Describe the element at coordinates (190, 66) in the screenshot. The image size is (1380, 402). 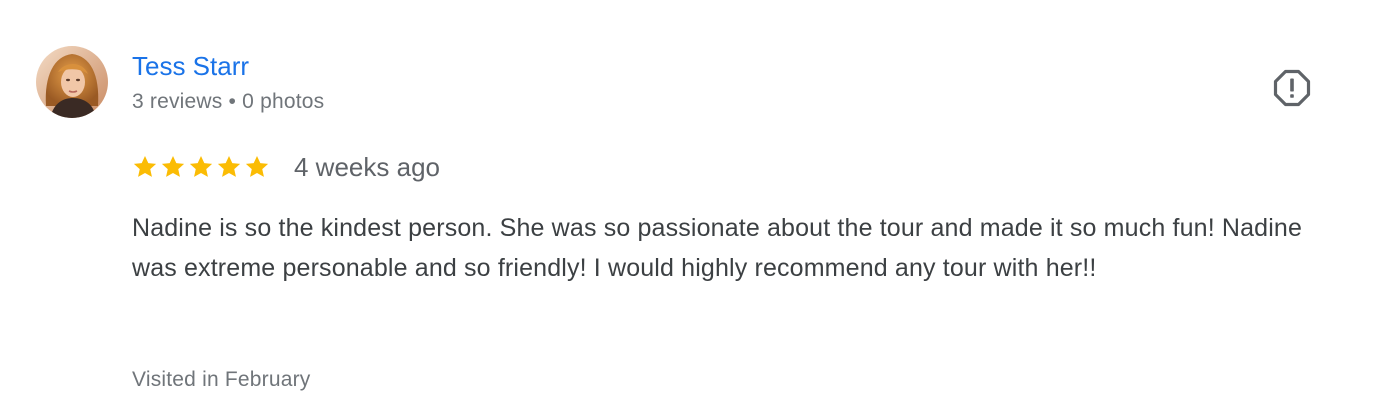
I see `reviewer-name-link: Tess Starr` at that location.